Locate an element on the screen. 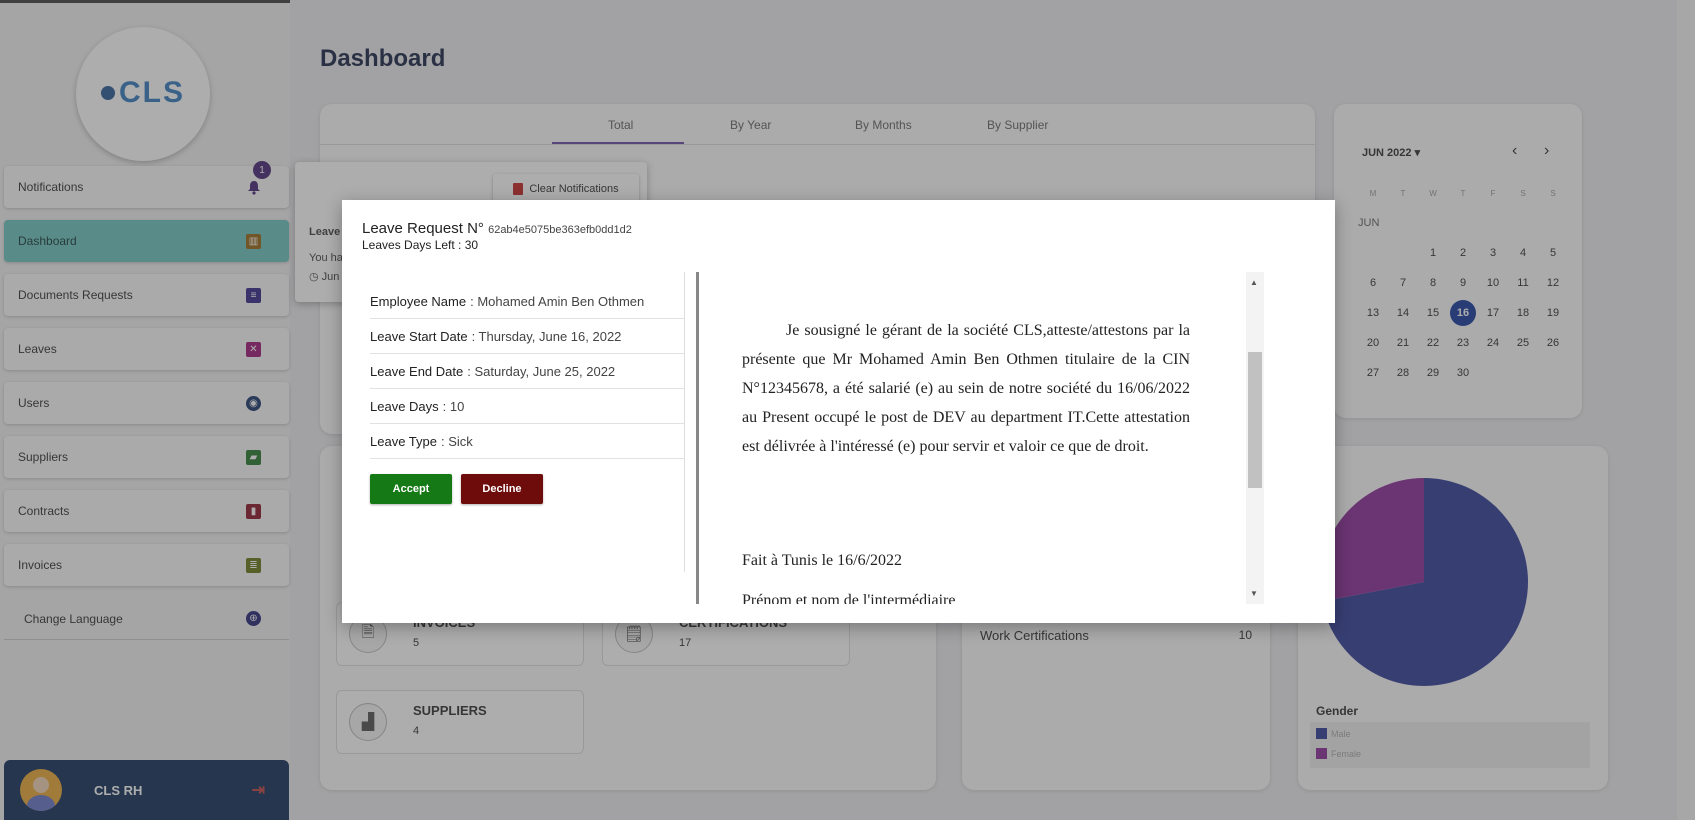 Image resolution: width=1695 pixels, height=820 pixels. info-end-date: Leave End Date: Saturday, June 25, 2022 is located at coordinates (527, 371).